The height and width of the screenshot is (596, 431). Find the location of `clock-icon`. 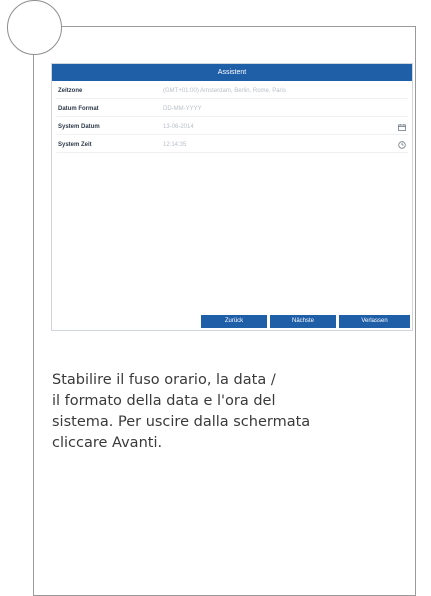

clock-icon is located at coordinates (402, 145).